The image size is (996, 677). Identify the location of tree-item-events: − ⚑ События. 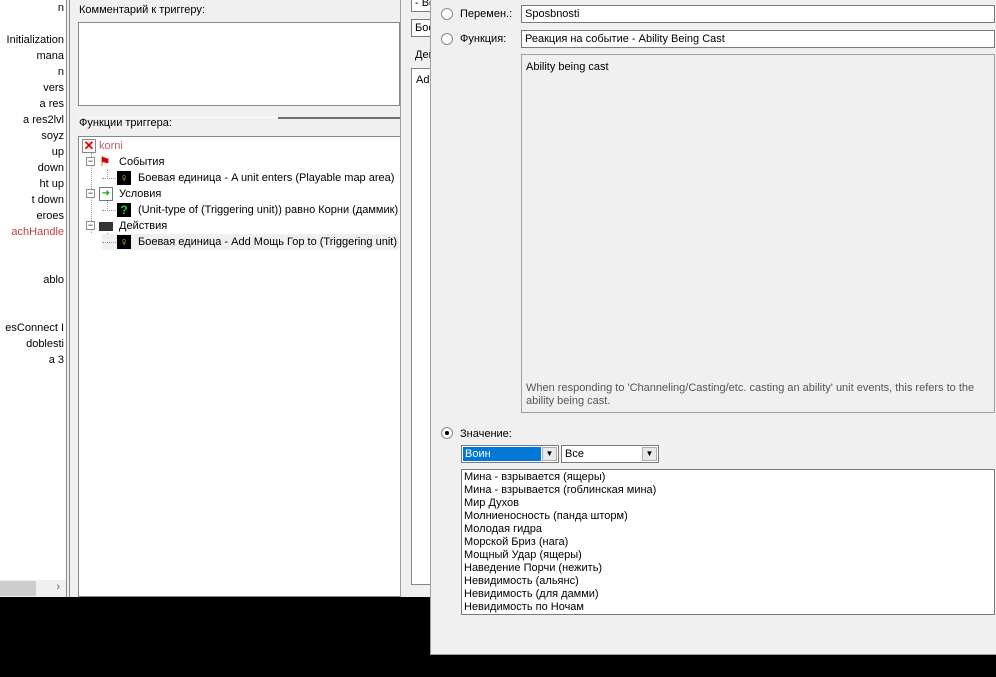
(125, 162).